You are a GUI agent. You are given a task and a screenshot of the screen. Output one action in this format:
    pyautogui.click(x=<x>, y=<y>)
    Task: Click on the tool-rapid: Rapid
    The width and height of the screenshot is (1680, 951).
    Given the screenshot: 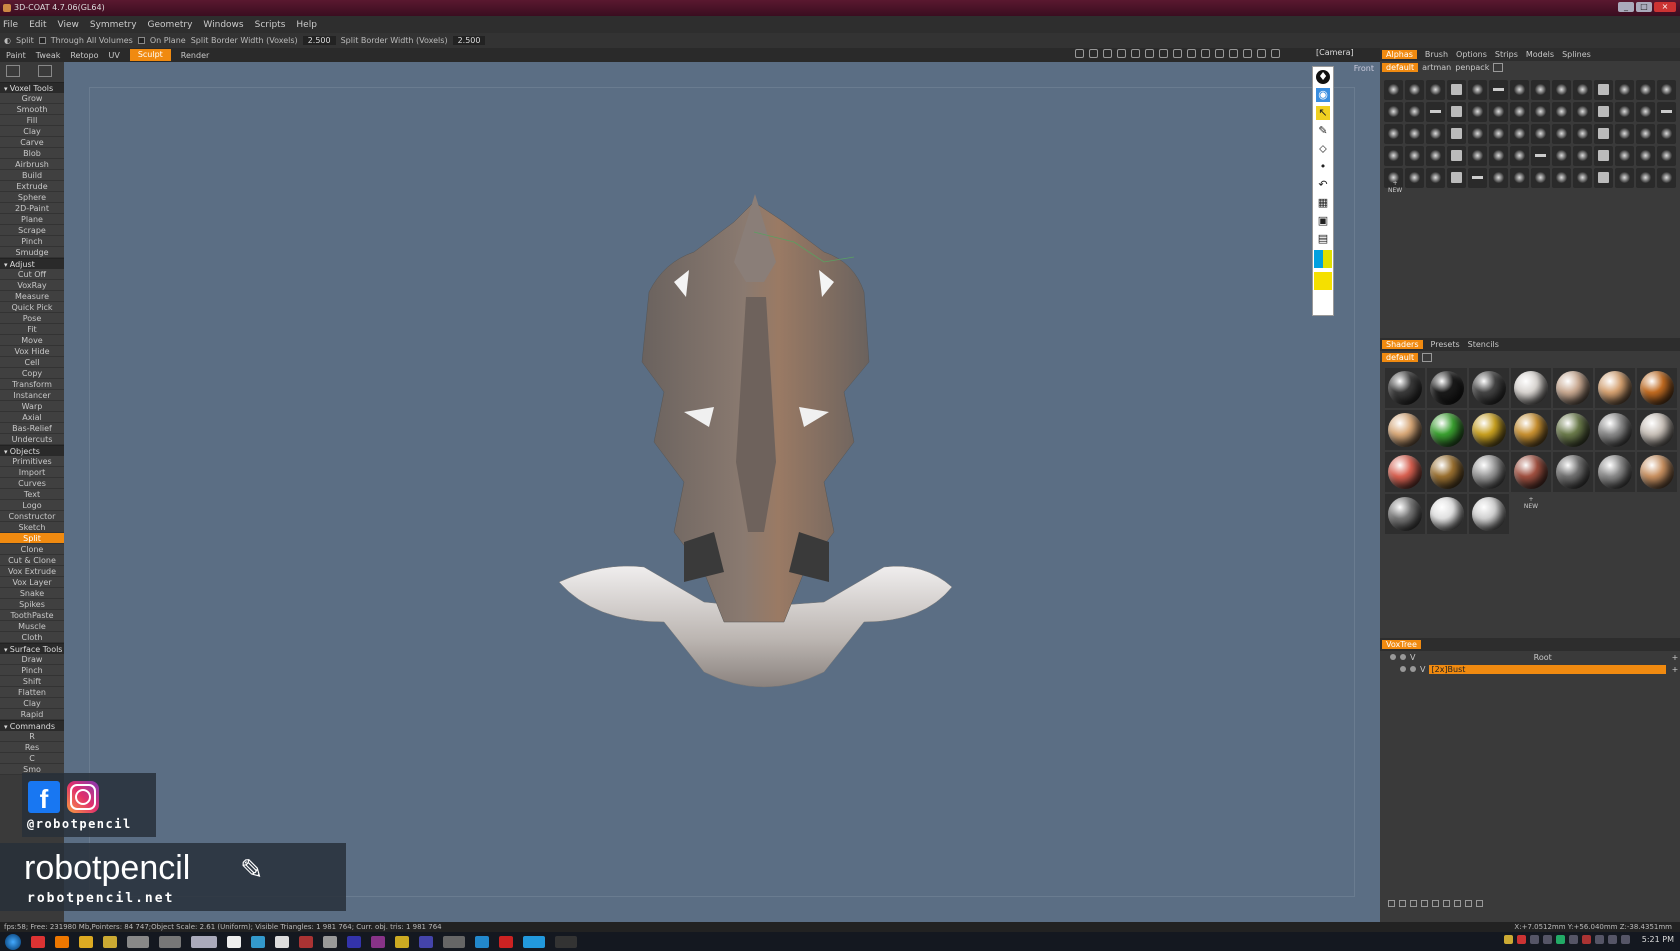 What is the action you would take?
    pyautogui.click(x=32, y=714)
    